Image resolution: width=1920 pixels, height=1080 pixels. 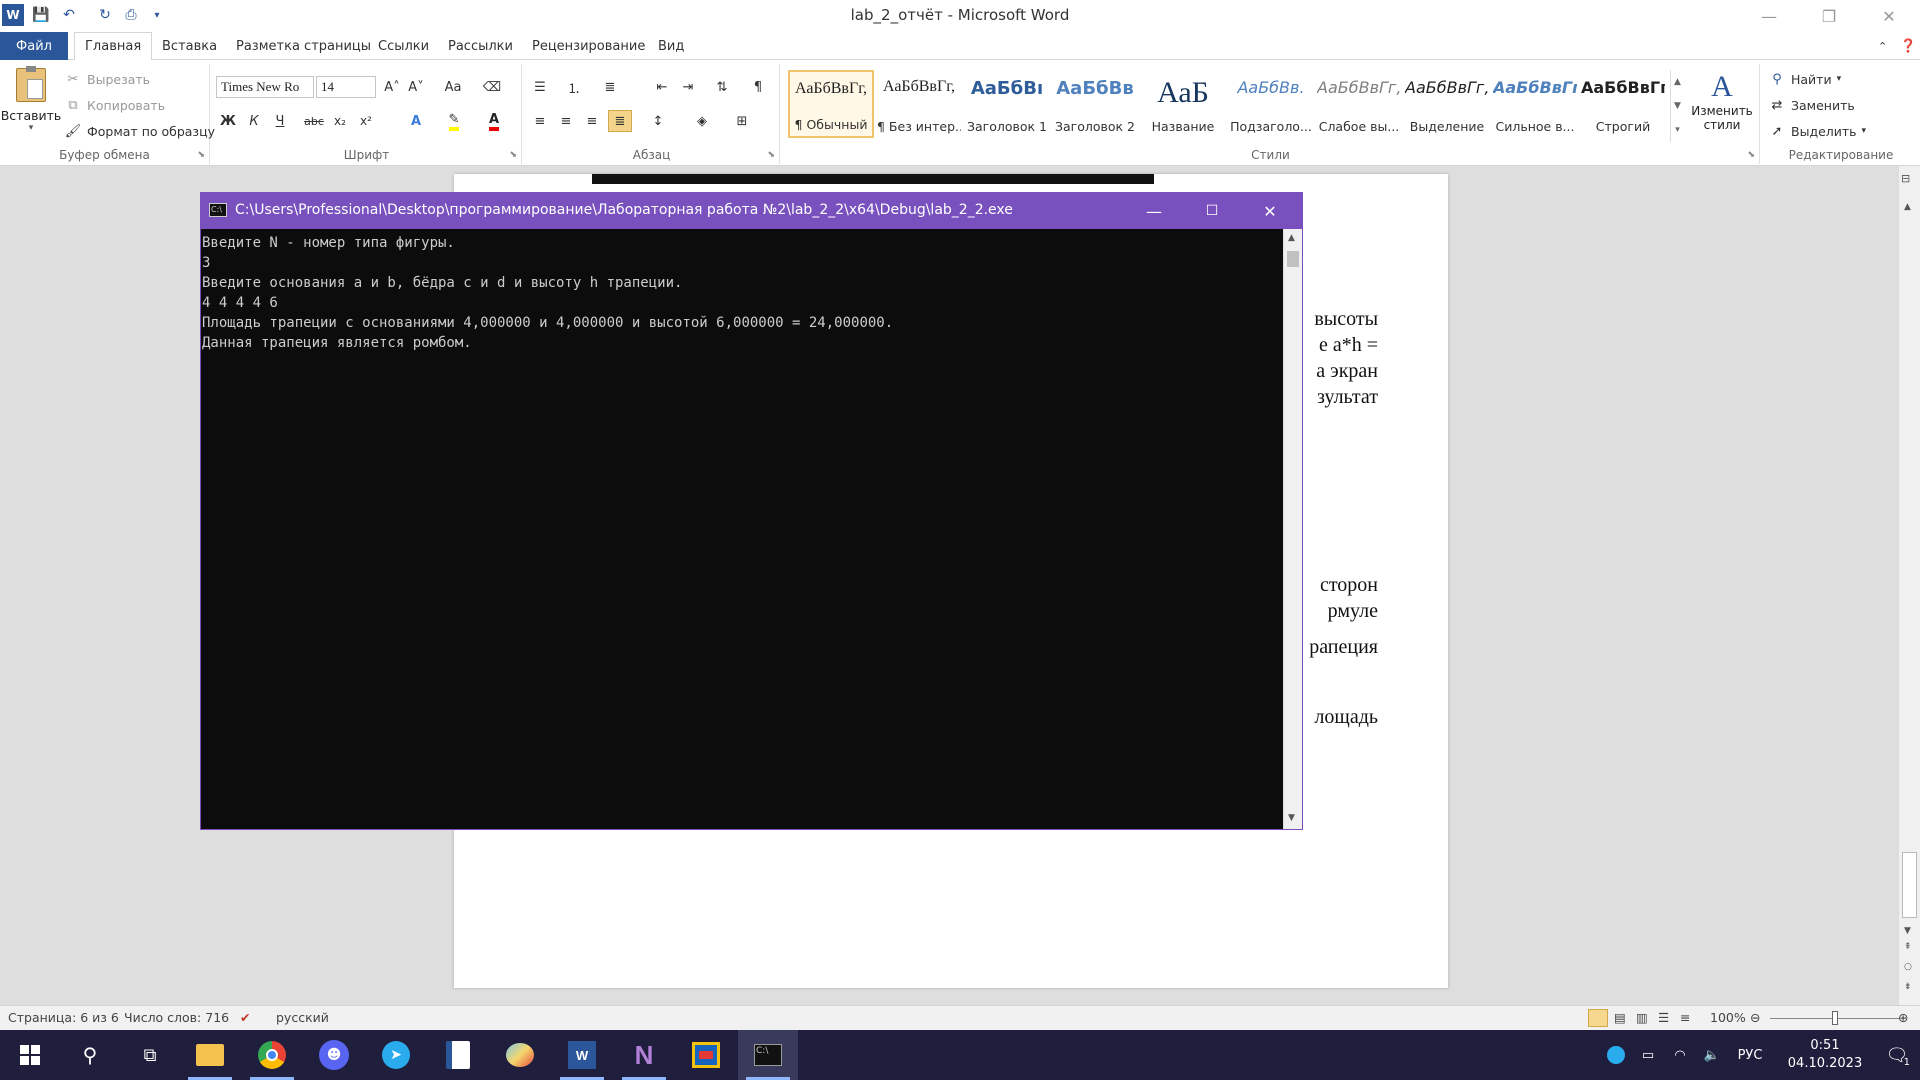 I want to click on word-taskbar-icon: W, so click(x=582, y=1055).